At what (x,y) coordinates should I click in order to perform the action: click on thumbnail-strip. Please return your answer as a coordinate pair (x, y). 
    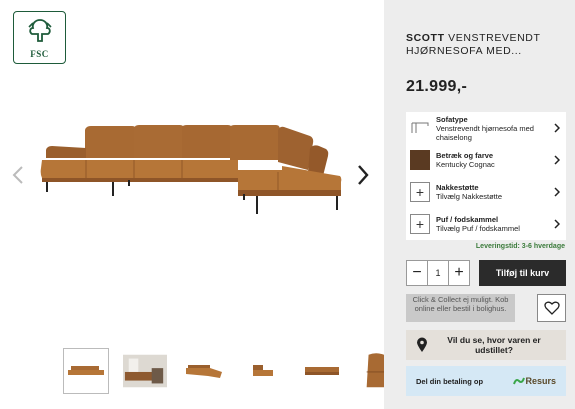
    Looking at the image, I should click on (233, 371).